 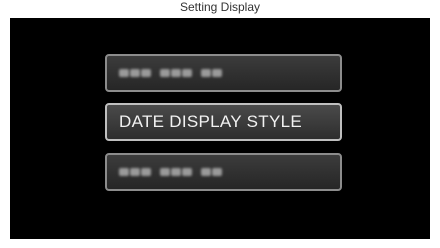 I want to click on menu-item-obscured-bottom, so click(x=223, y=172).